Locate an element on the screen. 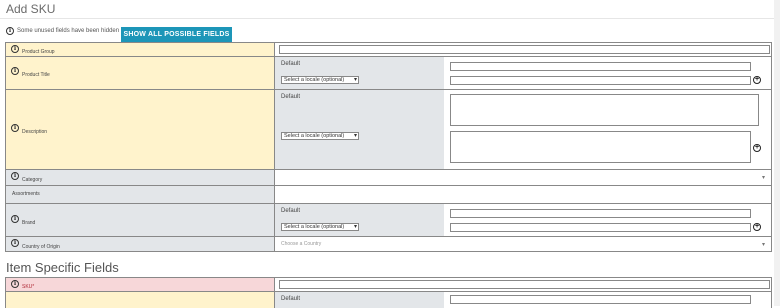 This screenshot has height=308, width=780. label-text: Brand is located at coordinates (29, 223).